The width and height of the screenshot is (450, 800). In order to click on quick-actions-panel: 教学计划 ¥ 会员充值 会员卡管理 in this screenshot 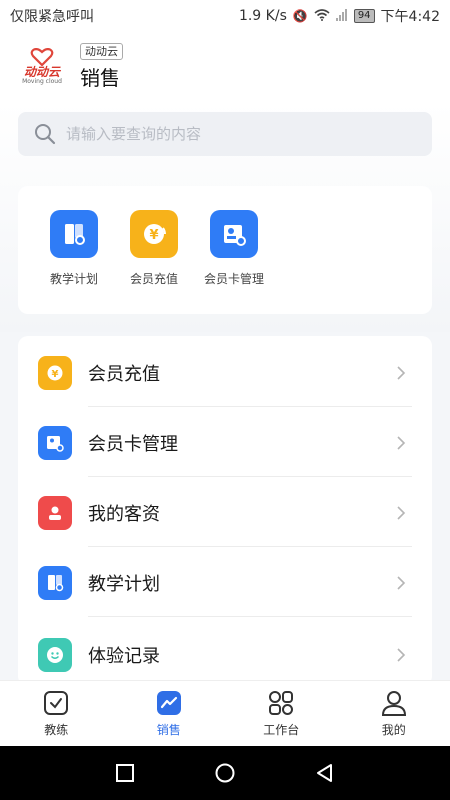, I will do `click(225, 250)`.